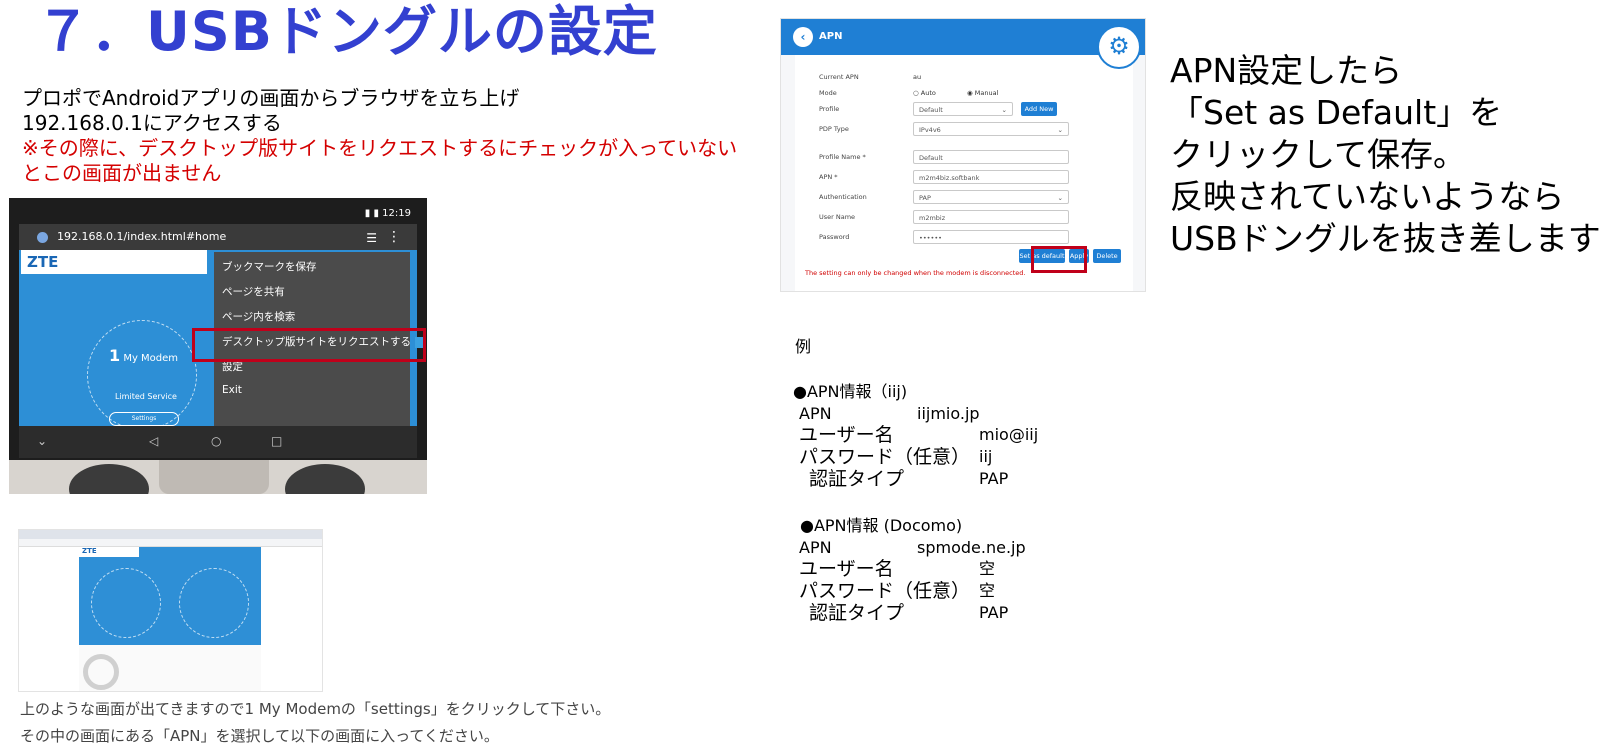 This screenshot has height=745, width=1622. What do you see at coordinates (144, 419) in the screenshot?
I see `modem-settings-button: Settings` at bounding box center [144, 419].